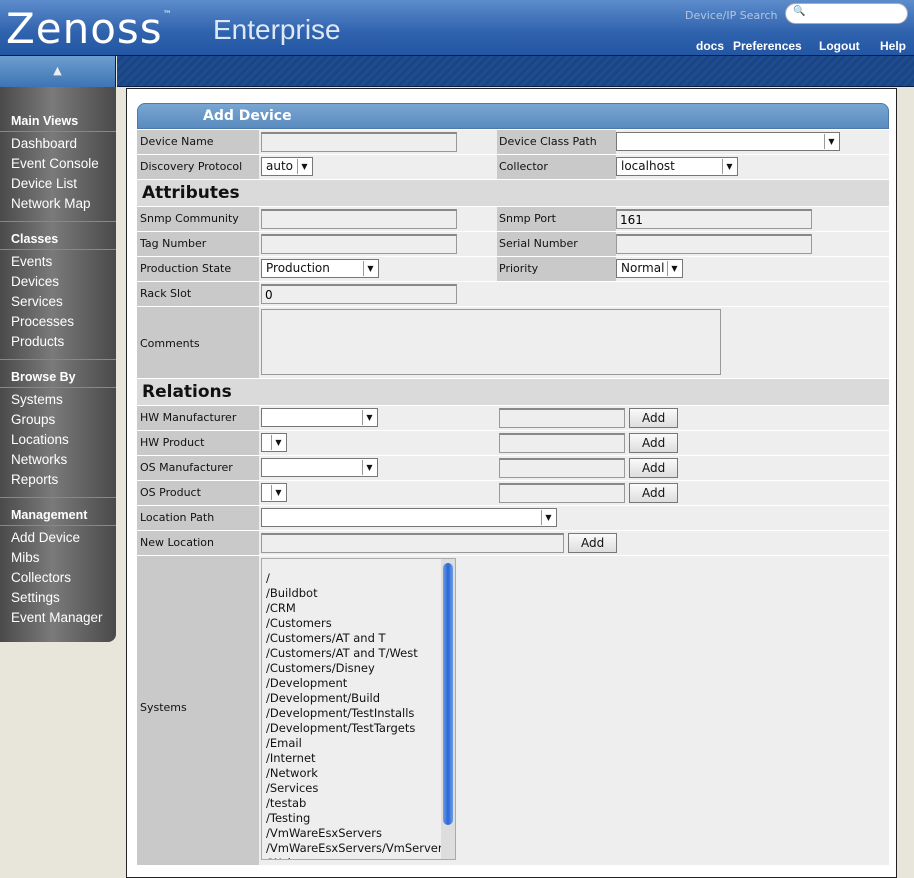 This screenshot has height=878, width=914. I want to click on sidebar-item-collectors: Collectors, so click(58, 579).